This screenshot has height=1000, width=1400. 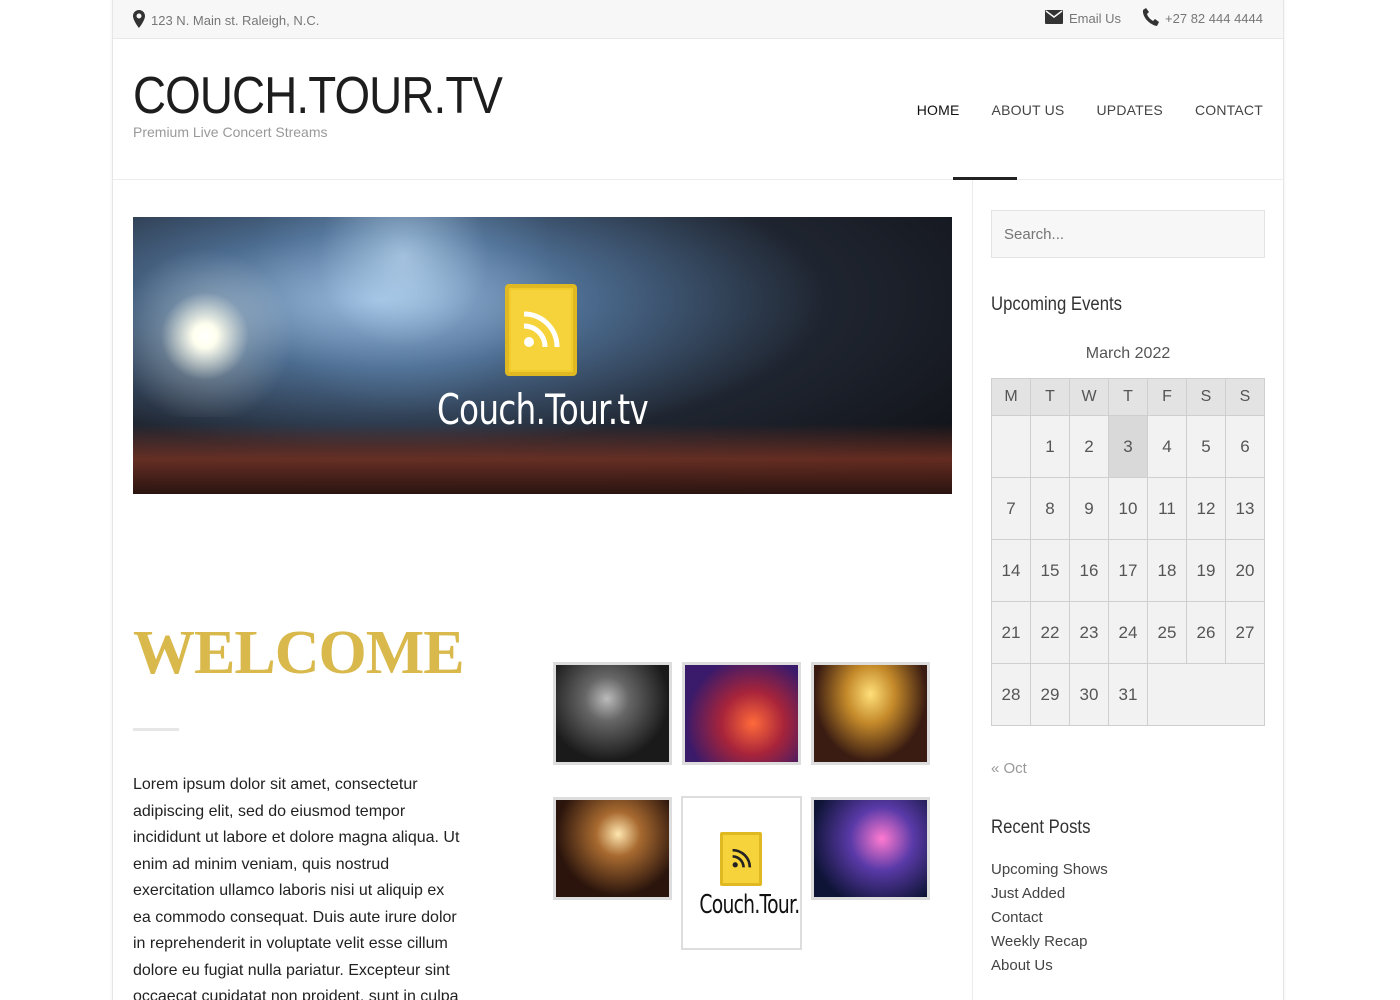 I want to click on calendar-day: 19, so click(x=1206, y=570).